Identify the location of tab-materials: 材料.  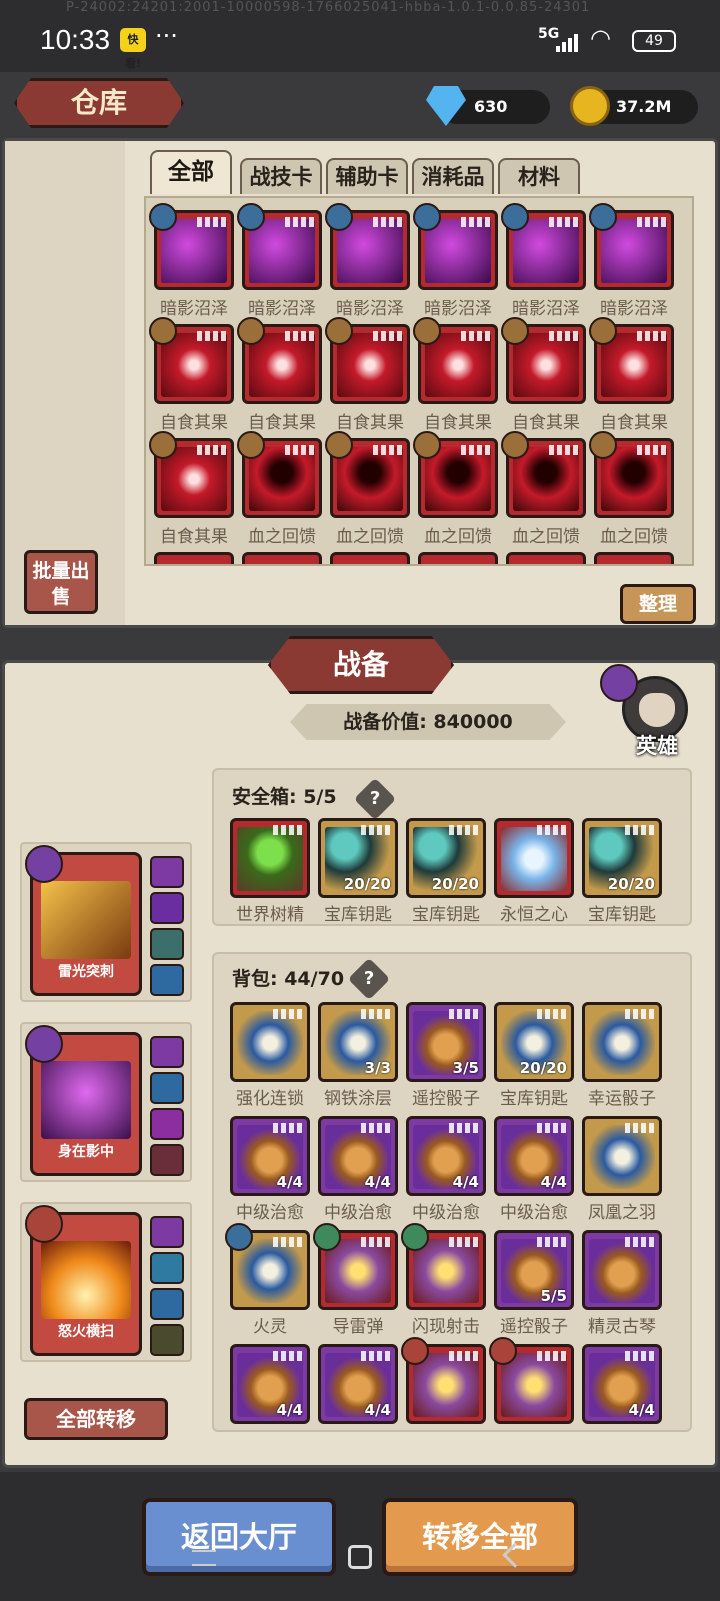
(539, 176).